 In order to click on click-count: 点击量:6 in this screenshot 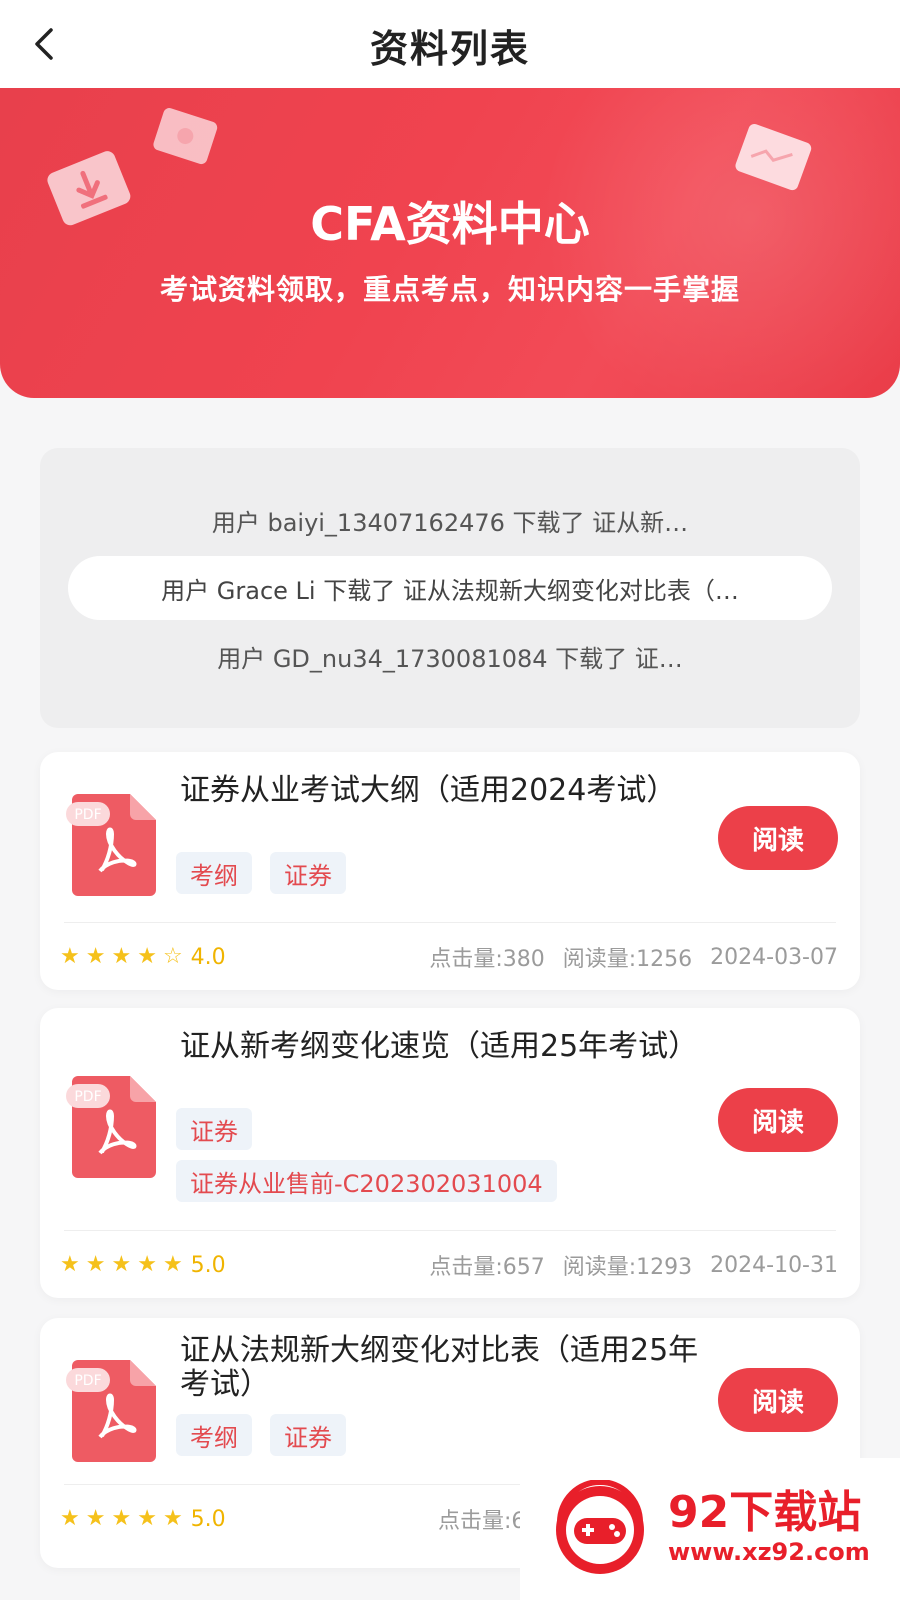, I will do `click(482, 1521)`.